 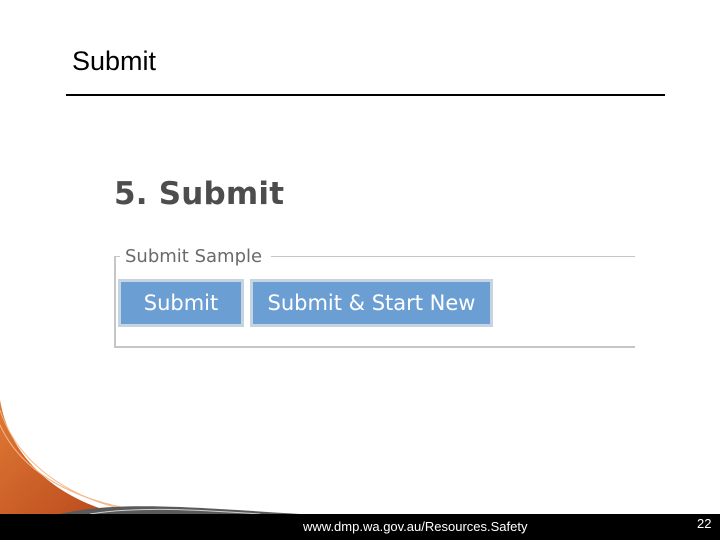 I want to click on slide-title: Submit, so click(x=114, y=61).